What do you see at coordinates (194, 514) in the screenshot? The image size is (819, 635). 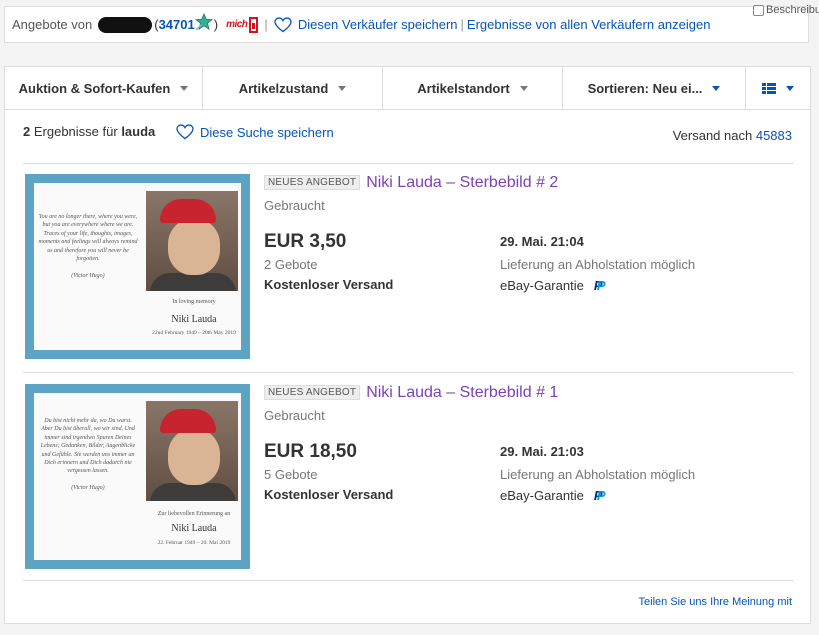 I see `card-memory: Zur liebevollen Erinnerung an` at bounding box center [194, 514].